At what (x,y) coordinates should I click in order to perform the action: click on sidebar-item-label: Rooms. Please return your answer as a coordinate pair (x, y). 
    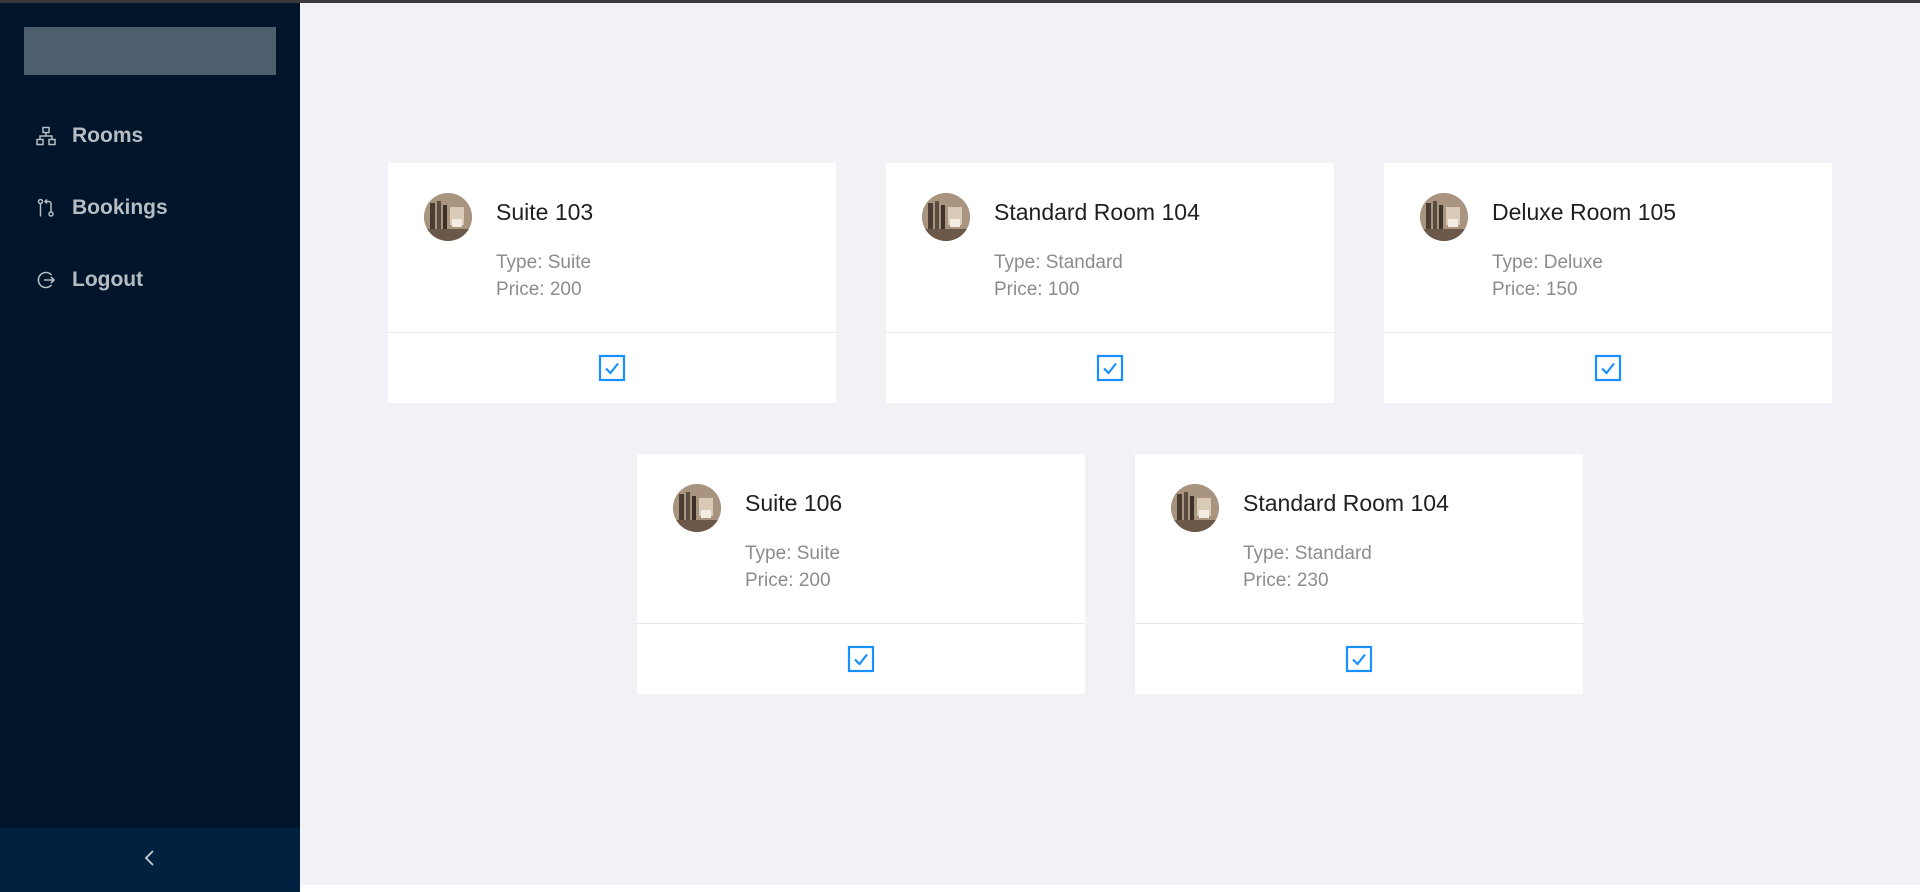
    Looking at the image, I should click on (108, 135).